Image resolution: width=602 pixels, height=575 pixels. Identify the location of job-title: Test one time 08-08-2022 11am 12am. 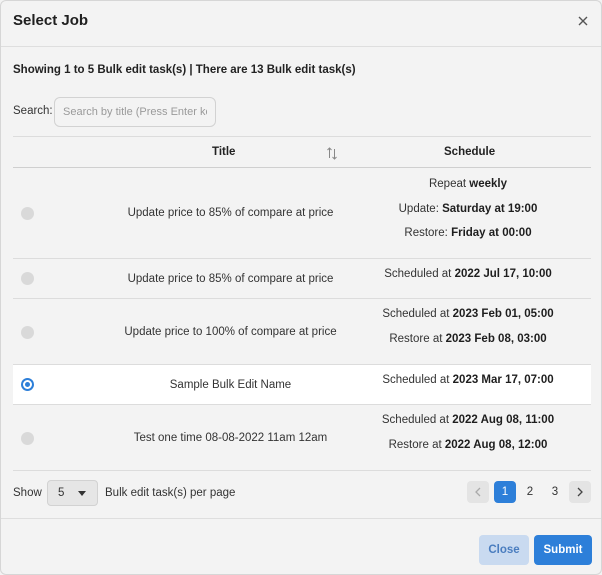
(230, 438).